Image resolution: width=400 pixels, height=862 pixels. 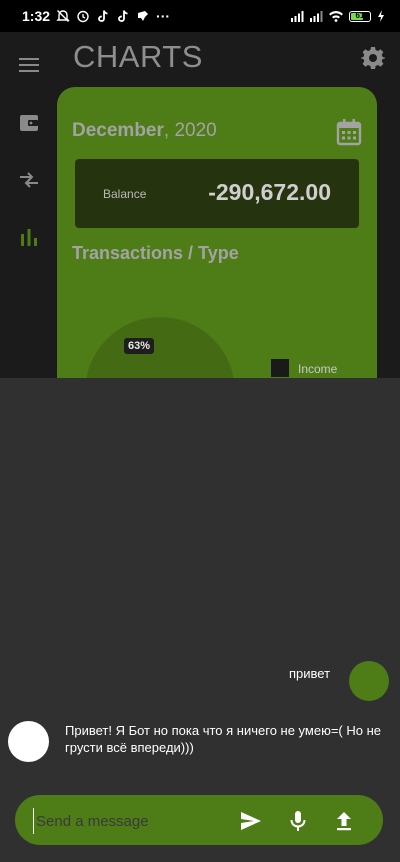 I want to click on chart-title: Transactions / Type, so click(x=155, y=253).